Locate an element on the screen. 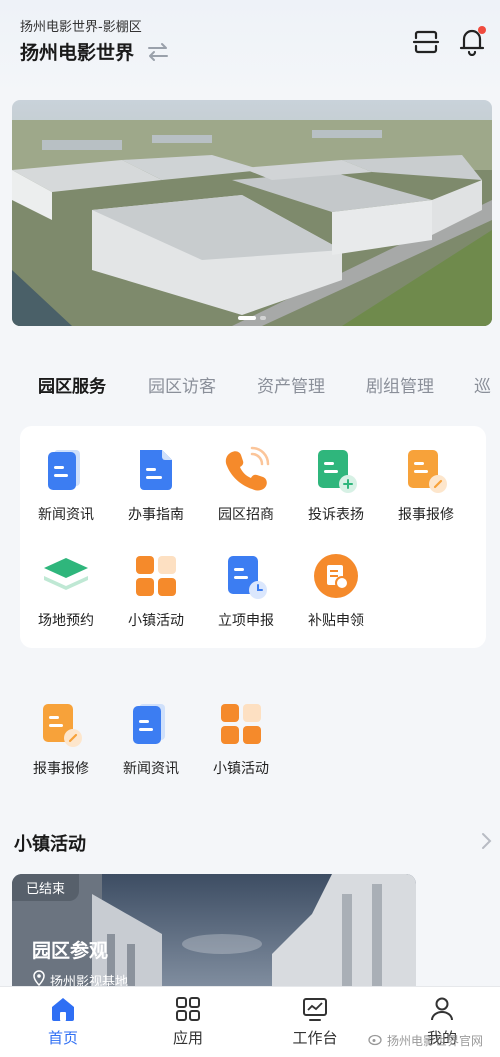  section-title: 小镇活动 is located at coordinates (50, 844).